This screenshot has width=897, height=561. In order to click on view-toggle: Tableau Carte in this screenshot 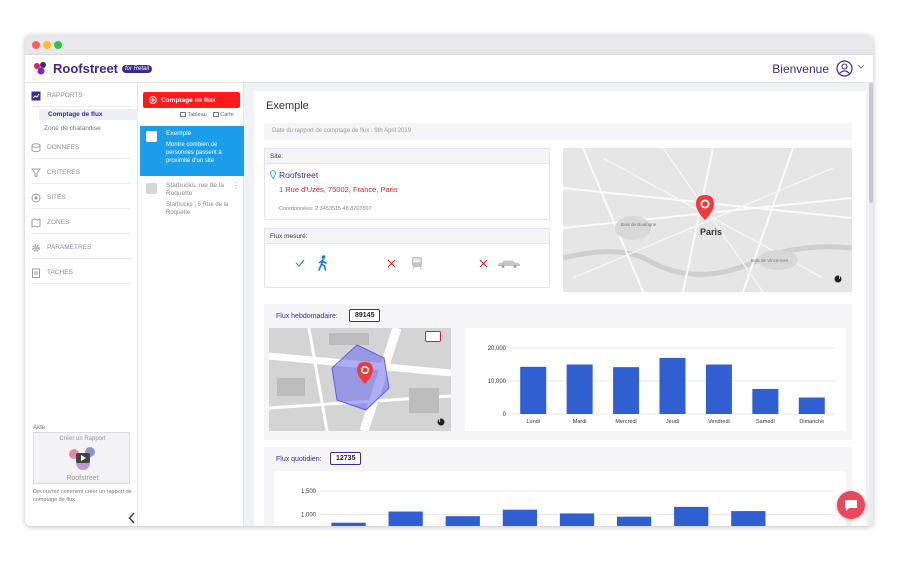, I will do `click(207, 115)`.